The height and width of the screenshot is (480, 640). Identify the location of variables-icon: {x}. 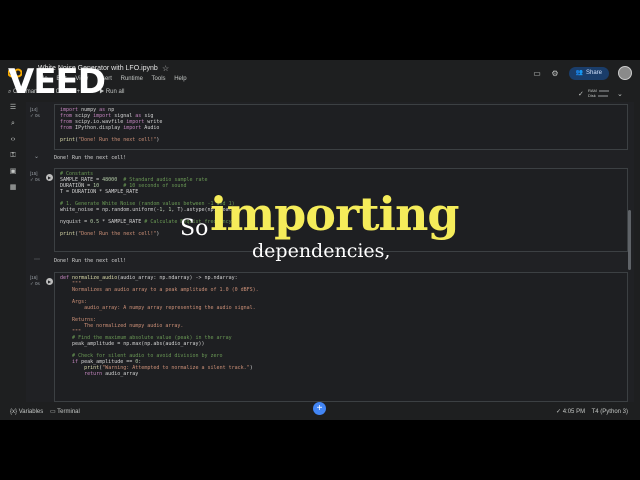
(13, 412).